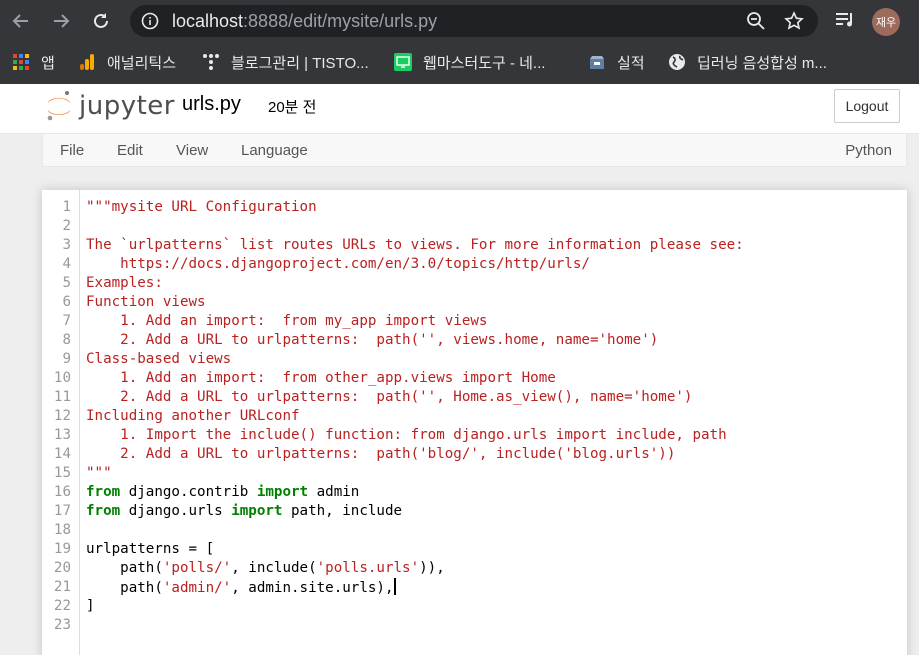 The height and width of the screenshot is (655, 919). I want to click on code-token: path, include, so click(342, 511).